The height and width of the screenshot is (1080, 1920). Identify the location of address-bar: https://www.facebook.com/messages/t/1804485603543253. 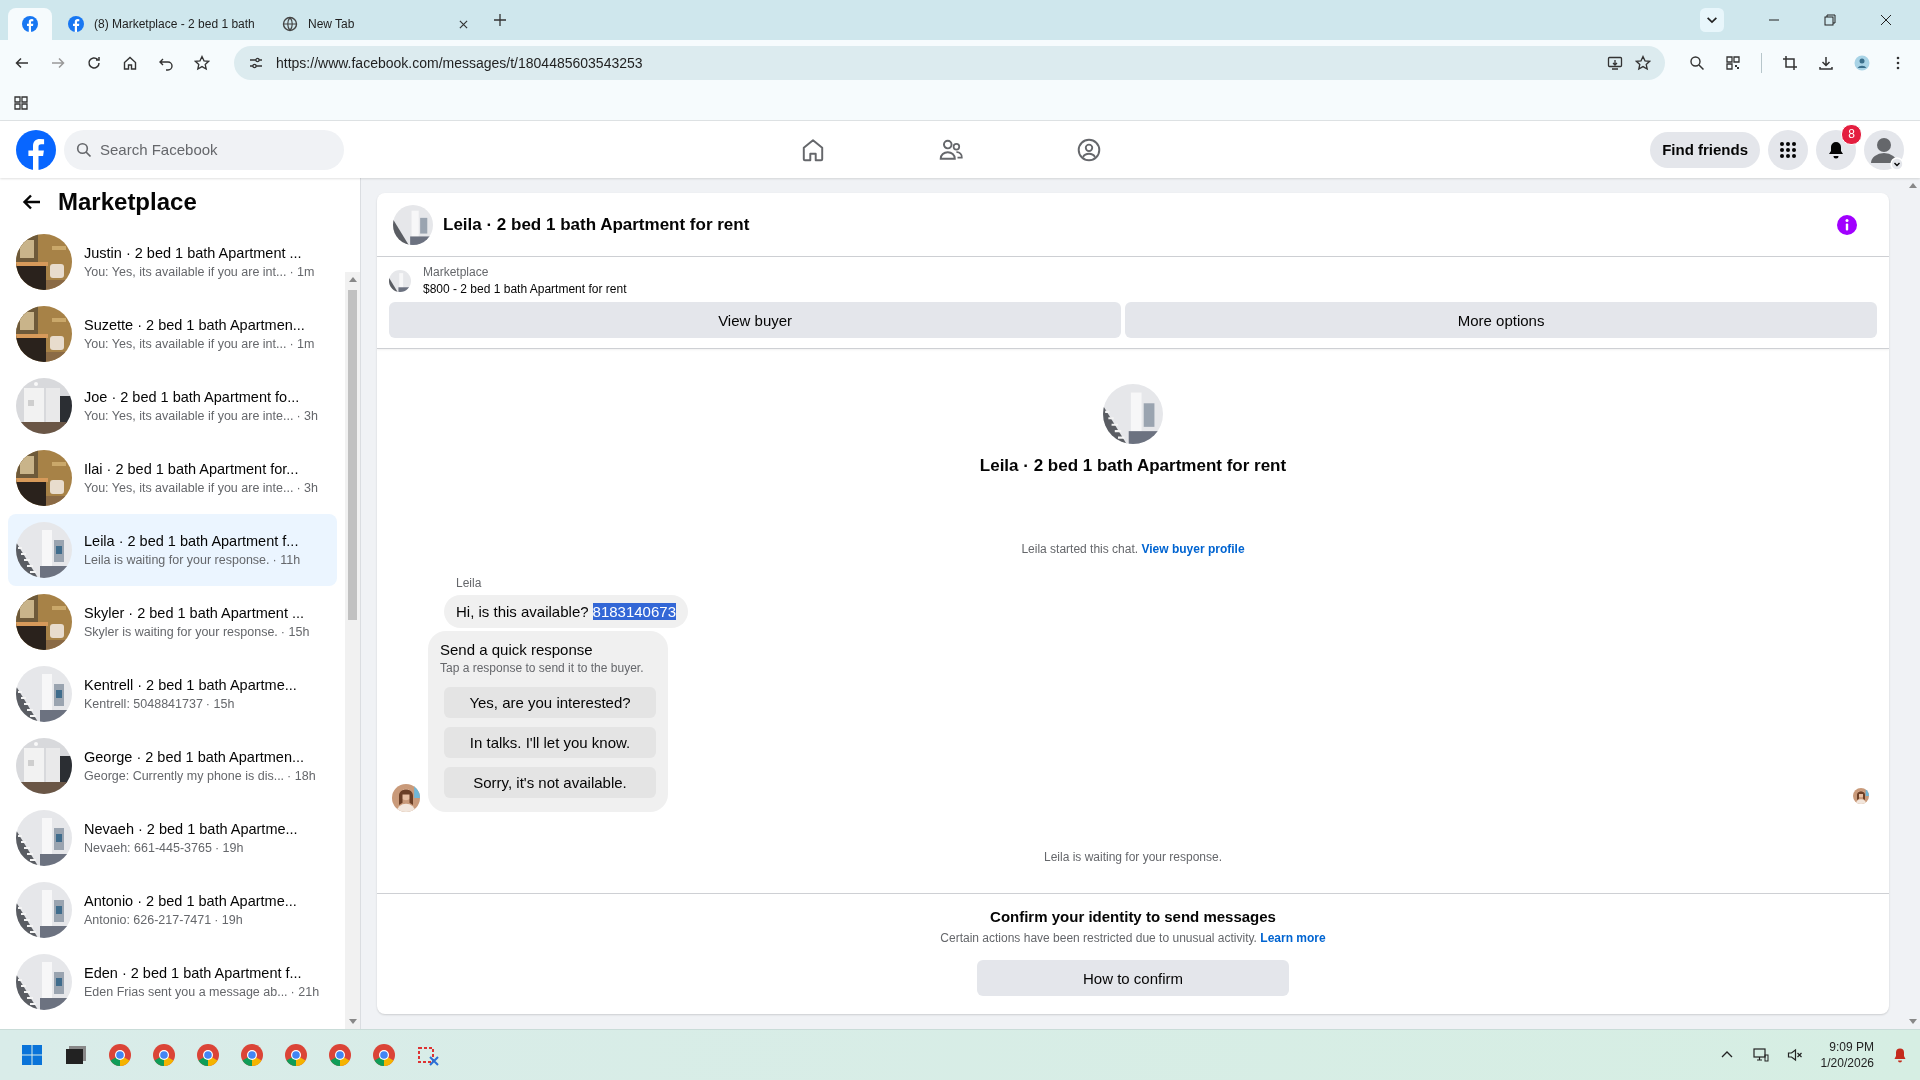
(949, 62).